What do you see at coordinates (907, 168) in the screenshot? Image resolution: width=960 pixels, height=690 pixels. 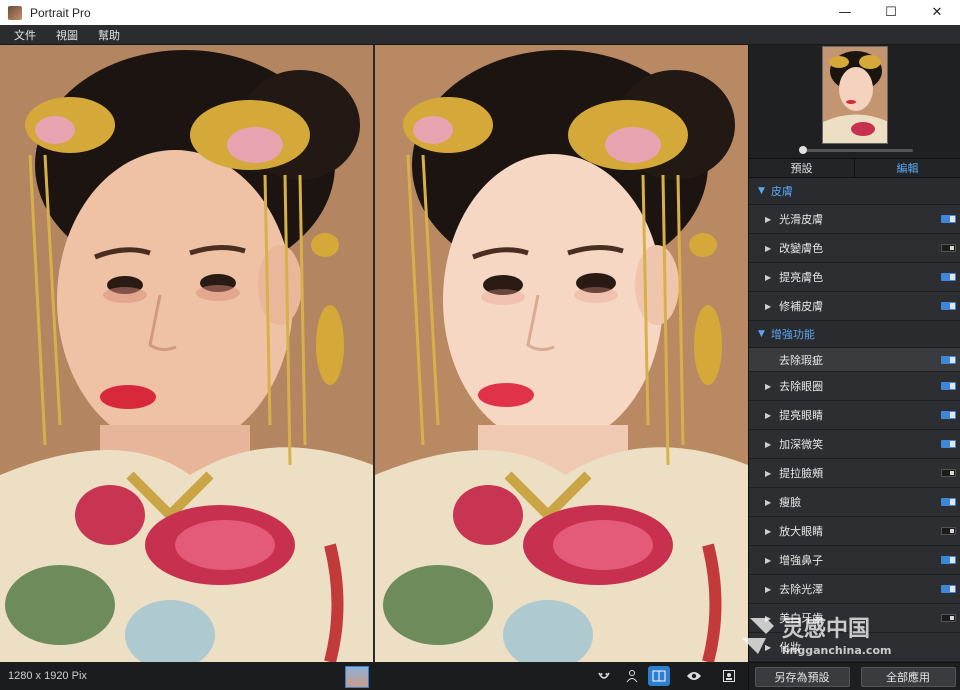 I see `tab-edit: 編輯` at bounding box center [907, 168].